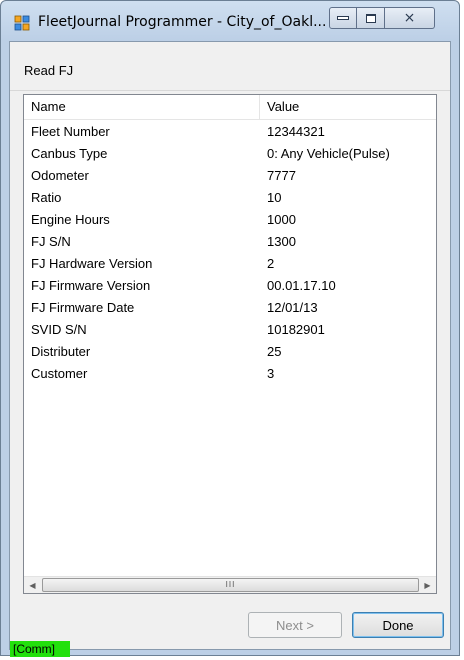  I want to click on row-name: Customer, so click(59, 373).